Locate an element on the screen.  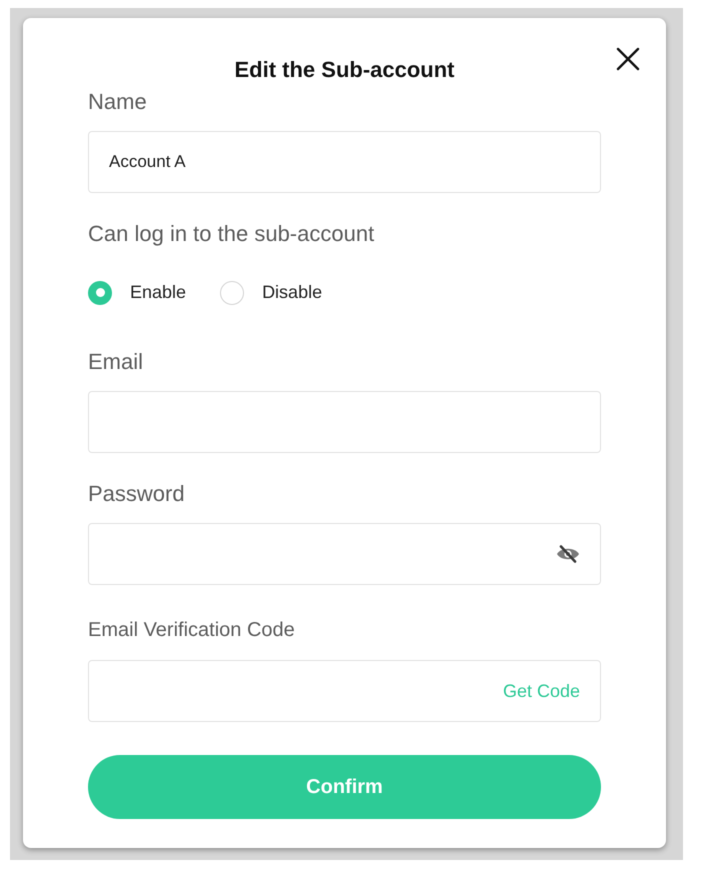
eye-slash-icon is located at coordinates (568, 554).